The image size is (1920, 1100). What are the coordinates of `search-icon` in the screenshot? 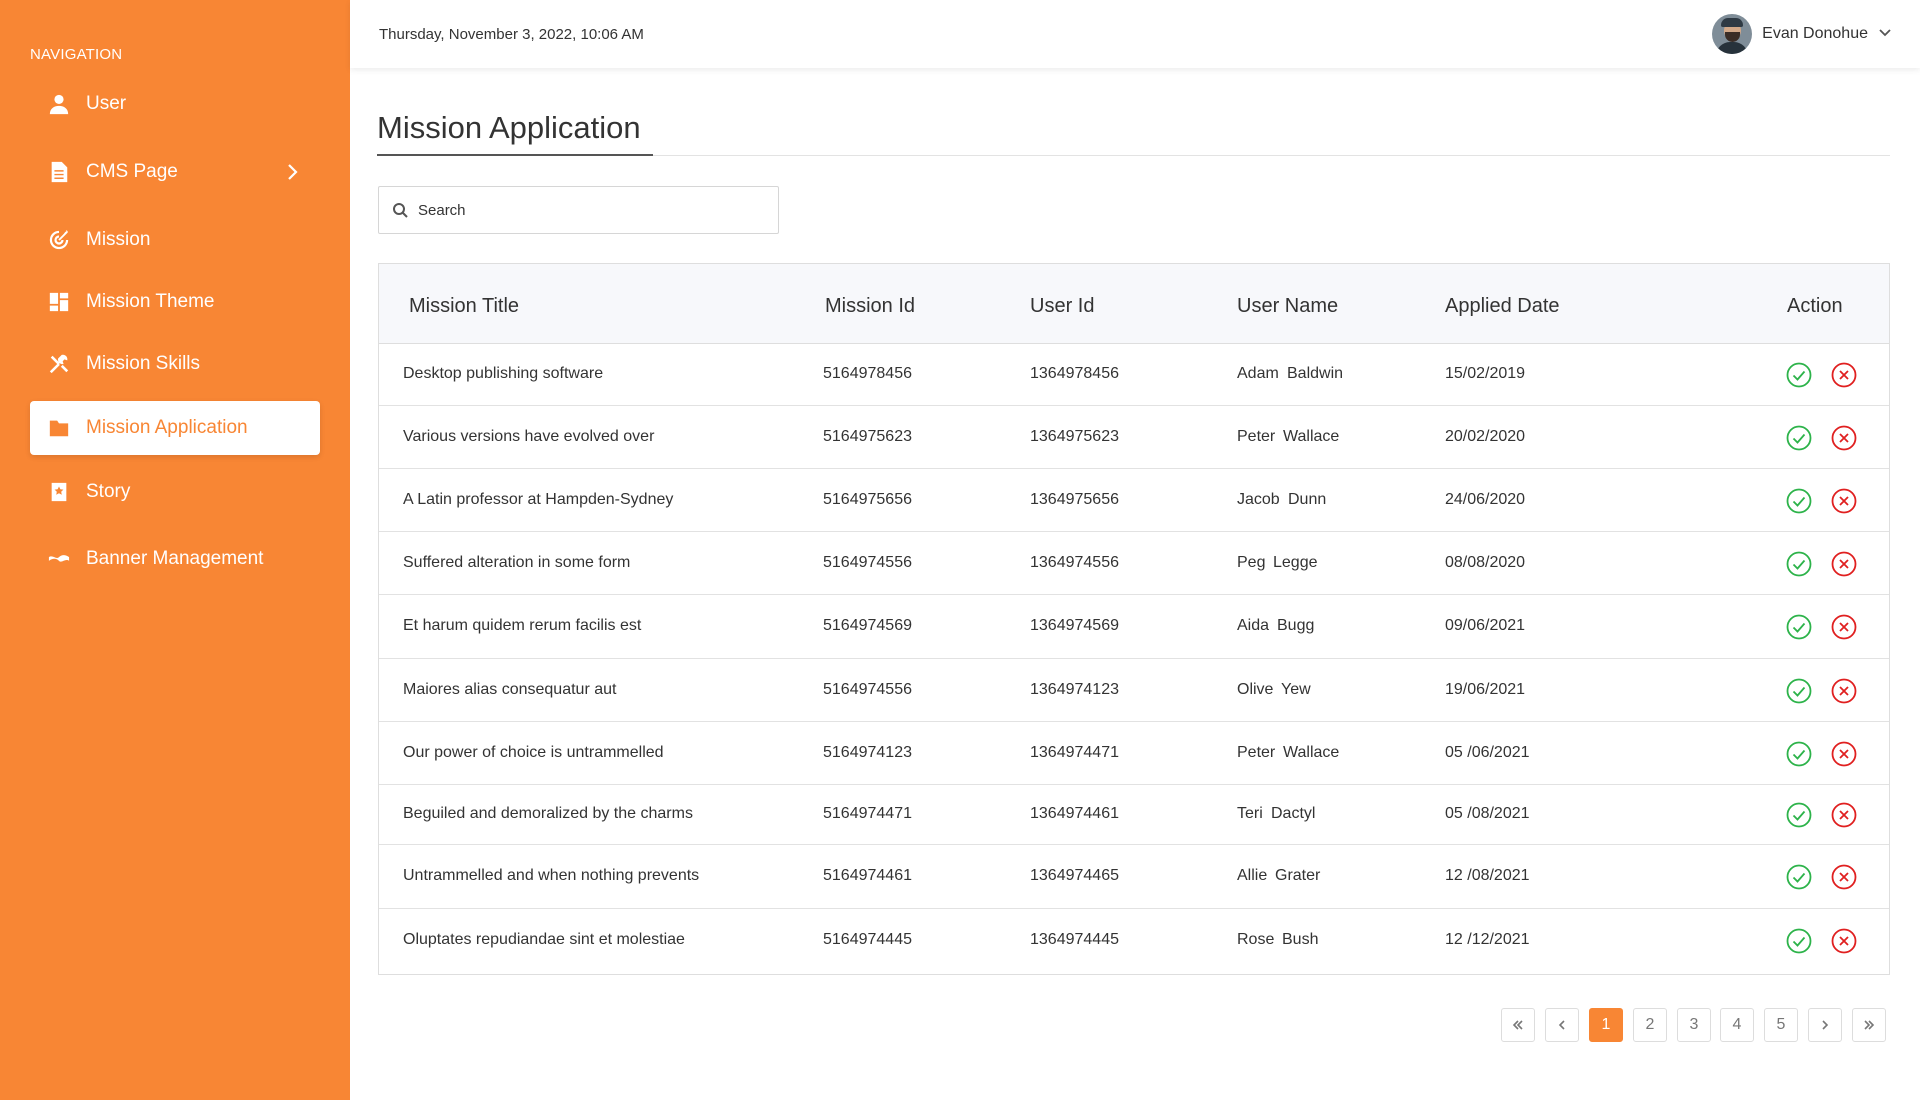 It's located at (400, 210).